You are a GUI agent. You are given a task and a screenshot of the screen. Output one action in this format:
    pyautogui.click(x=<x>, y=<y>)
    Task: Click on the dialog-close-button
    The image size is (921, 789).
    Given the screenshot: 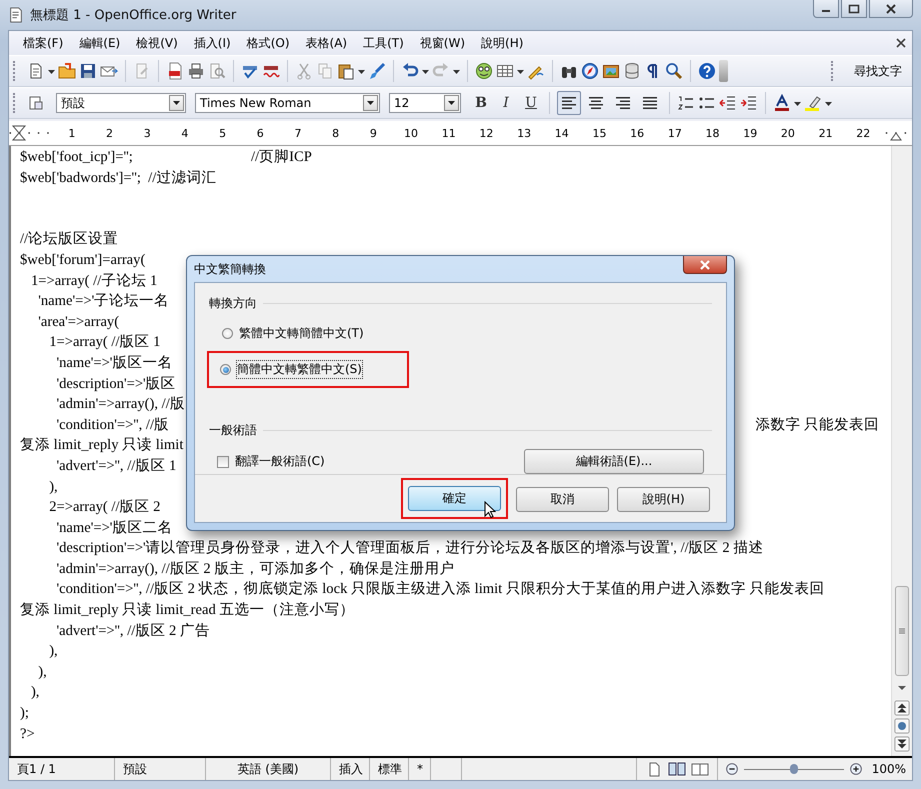 What is the action you would take?
    pyautogui.click(x=705, y=265)
    